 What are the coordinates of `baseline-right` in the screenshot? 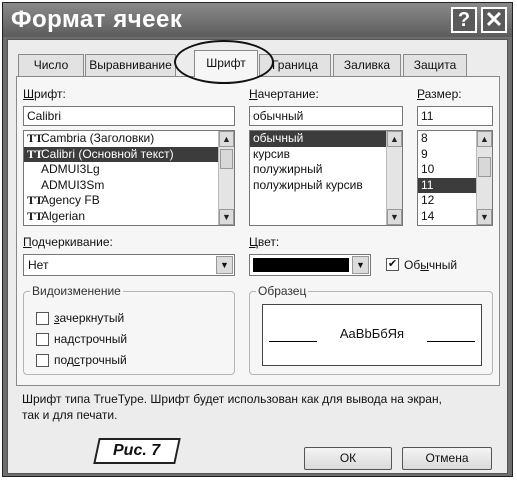 It's located at (451, 341).